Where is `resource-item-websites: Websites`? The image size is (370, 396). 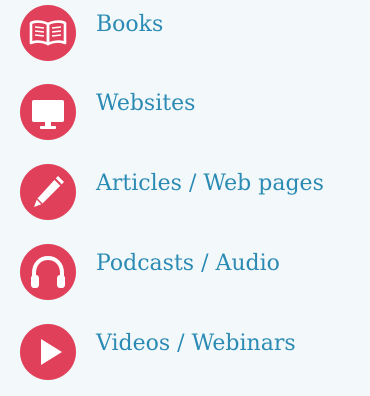
resource-item-websites: Websites is located at coordinates (192, 110).